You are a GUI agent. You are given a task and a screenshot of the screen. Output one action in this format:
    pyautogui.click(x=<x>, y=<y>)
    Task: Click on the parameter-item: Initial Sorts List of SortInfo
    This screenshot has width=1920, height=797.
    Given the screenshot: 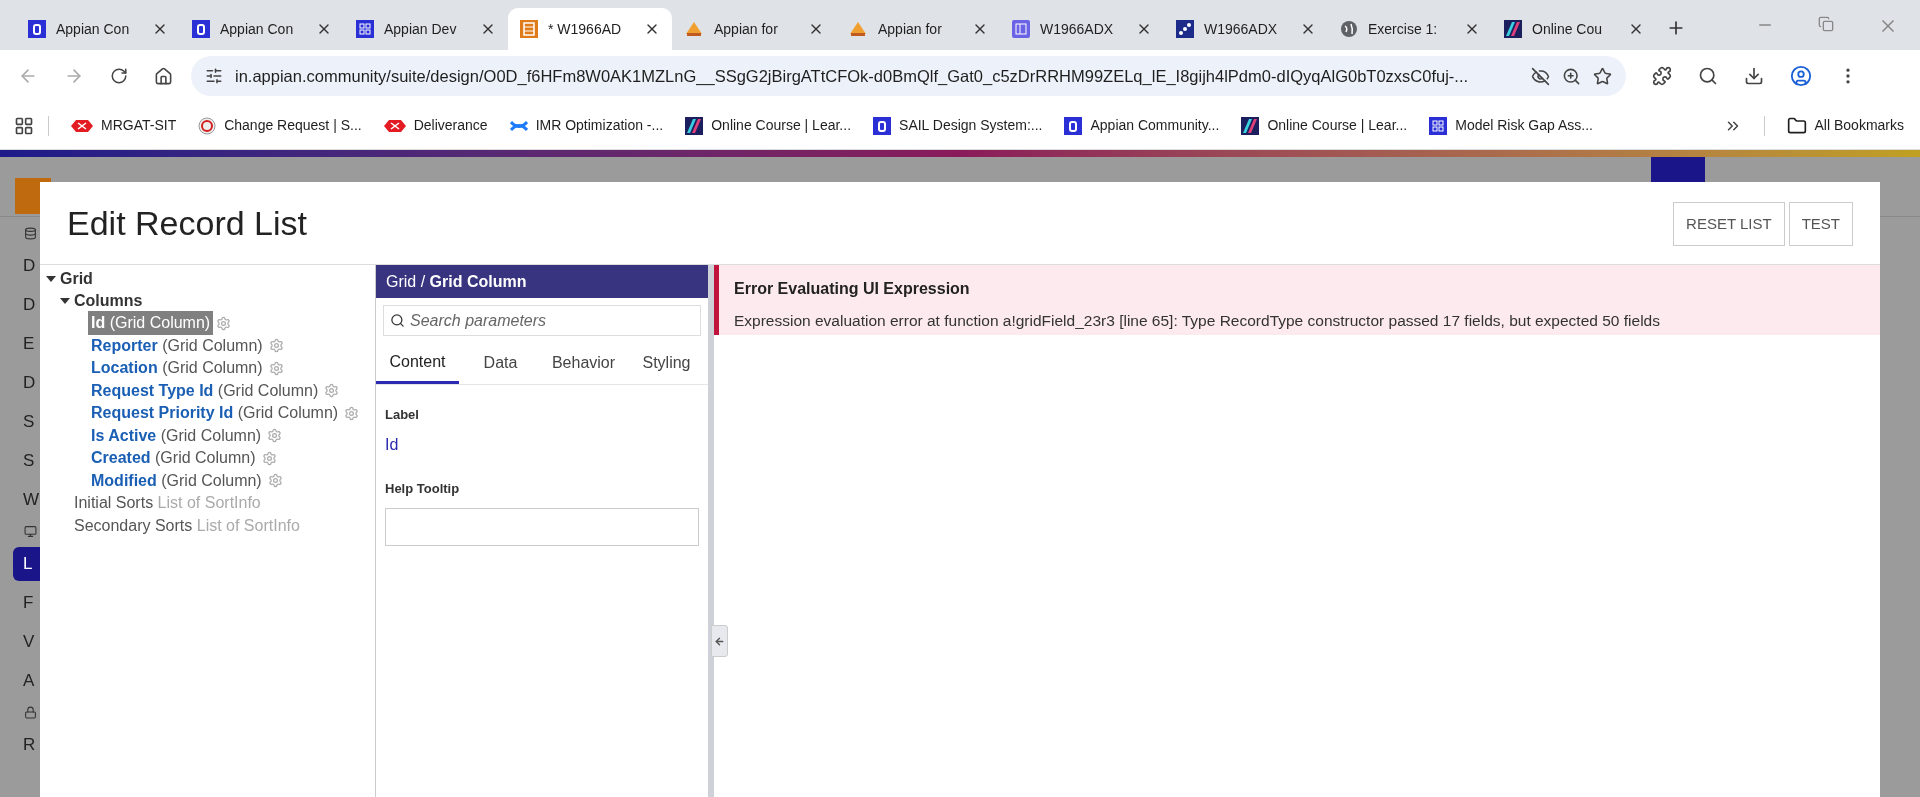 What is the action you would take?
    pyautogui.click(x=167, y=503)
    